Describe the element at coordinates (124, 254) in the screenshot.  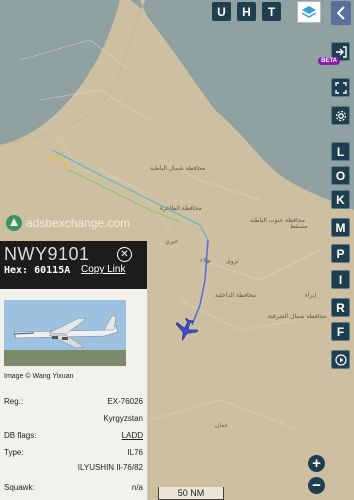
I see `close-icon: ✕` at that location.